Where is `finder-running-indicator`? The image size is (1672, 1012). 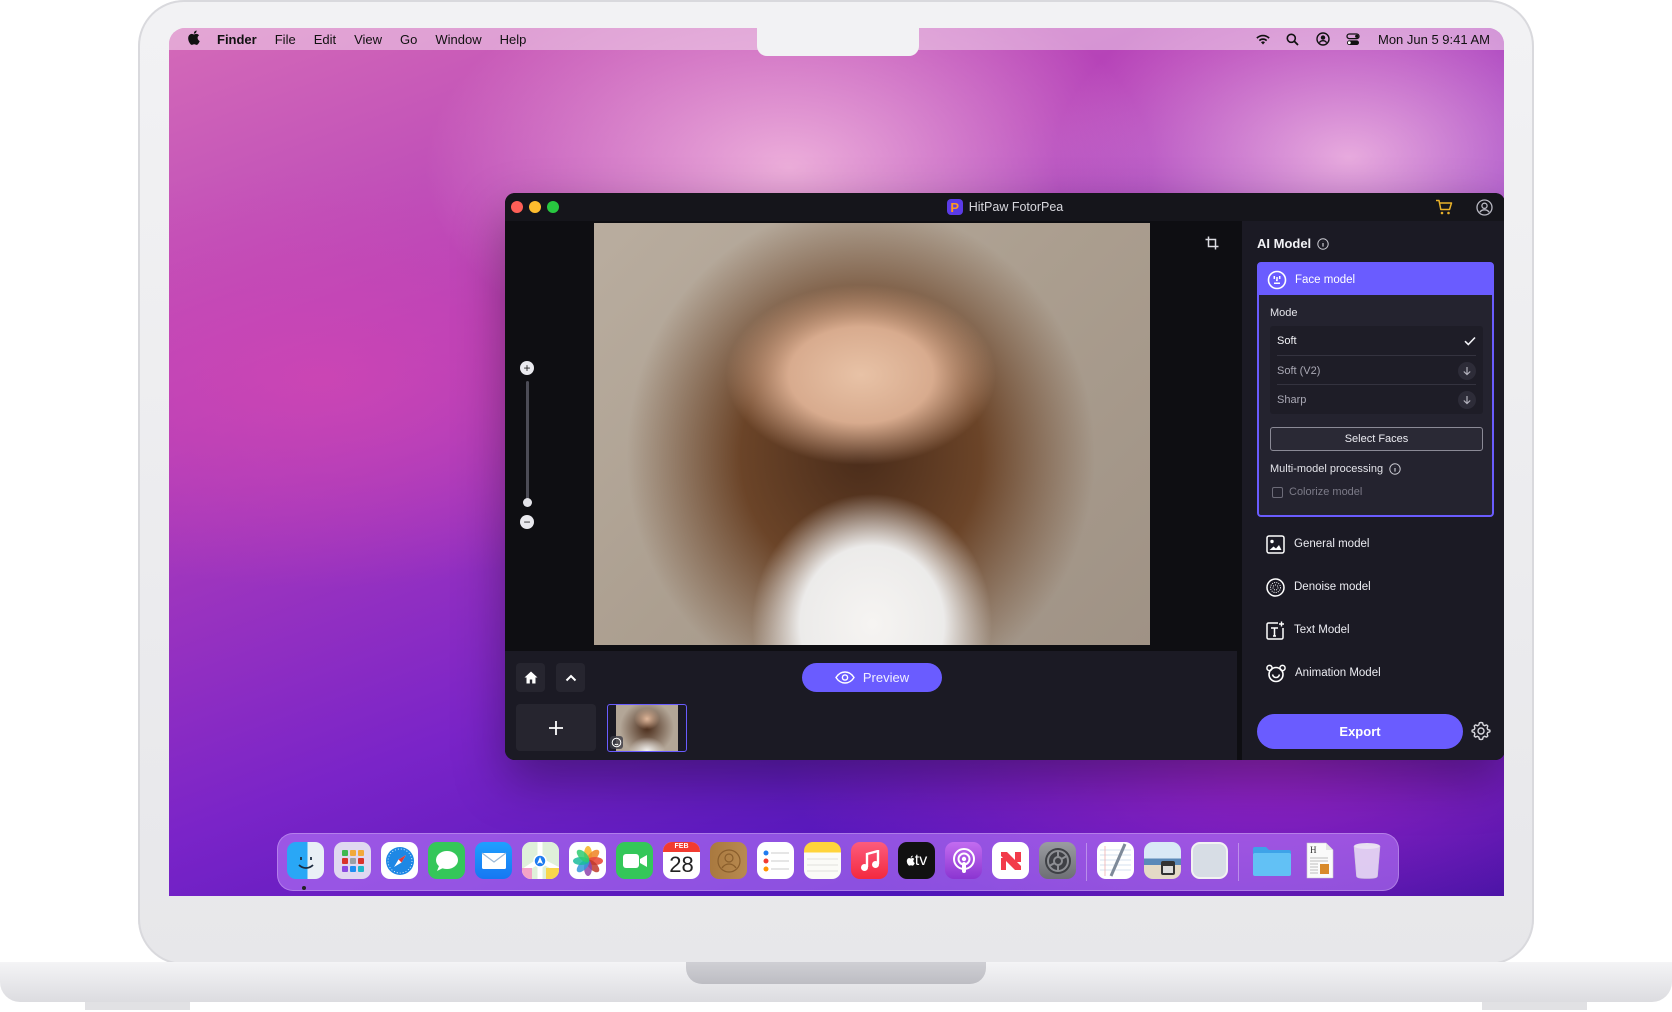
finder-running-indicator is located at coordinates (304, 888).